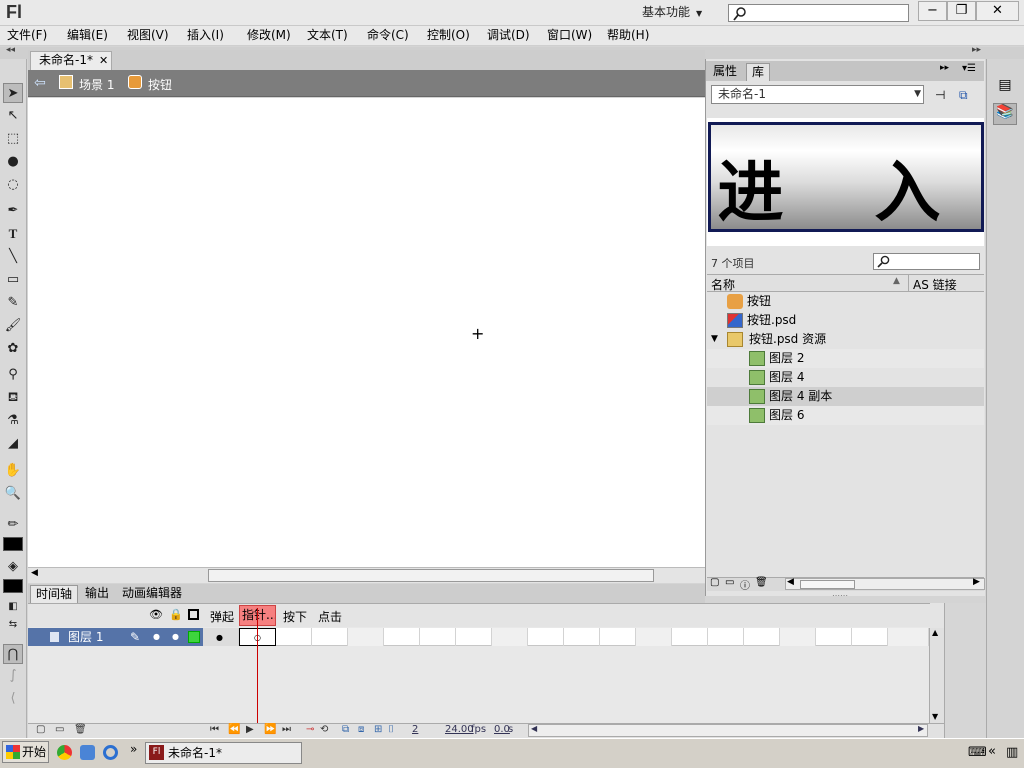  Describe the element at coordinates (13, 93) in the screenshot. I see `selection-tool-icon: ➤` at that location.